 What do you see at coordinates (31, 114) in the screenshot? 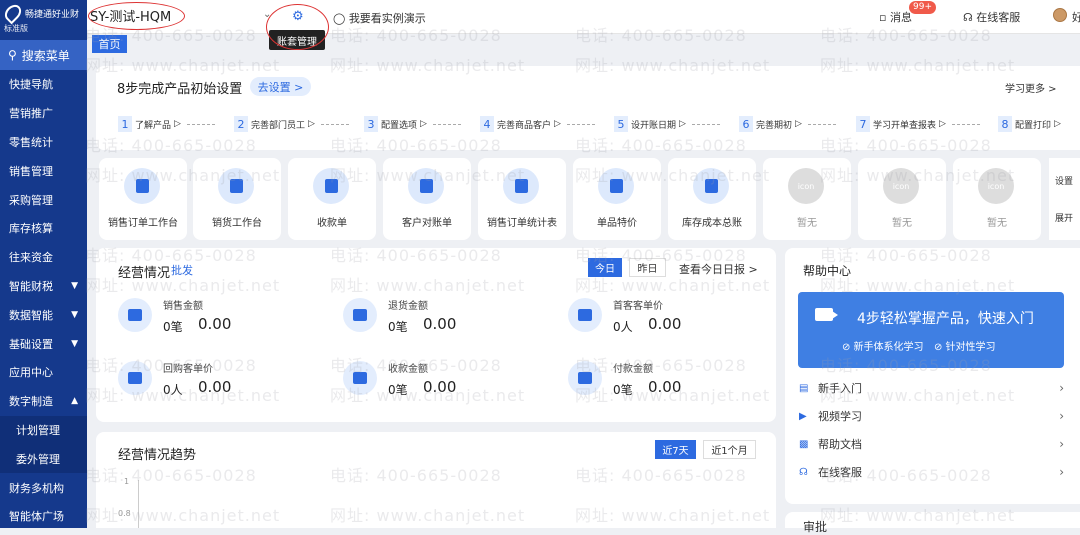
I see `sidebar-item-label: 营销推广` at bounding box center [31, 114].